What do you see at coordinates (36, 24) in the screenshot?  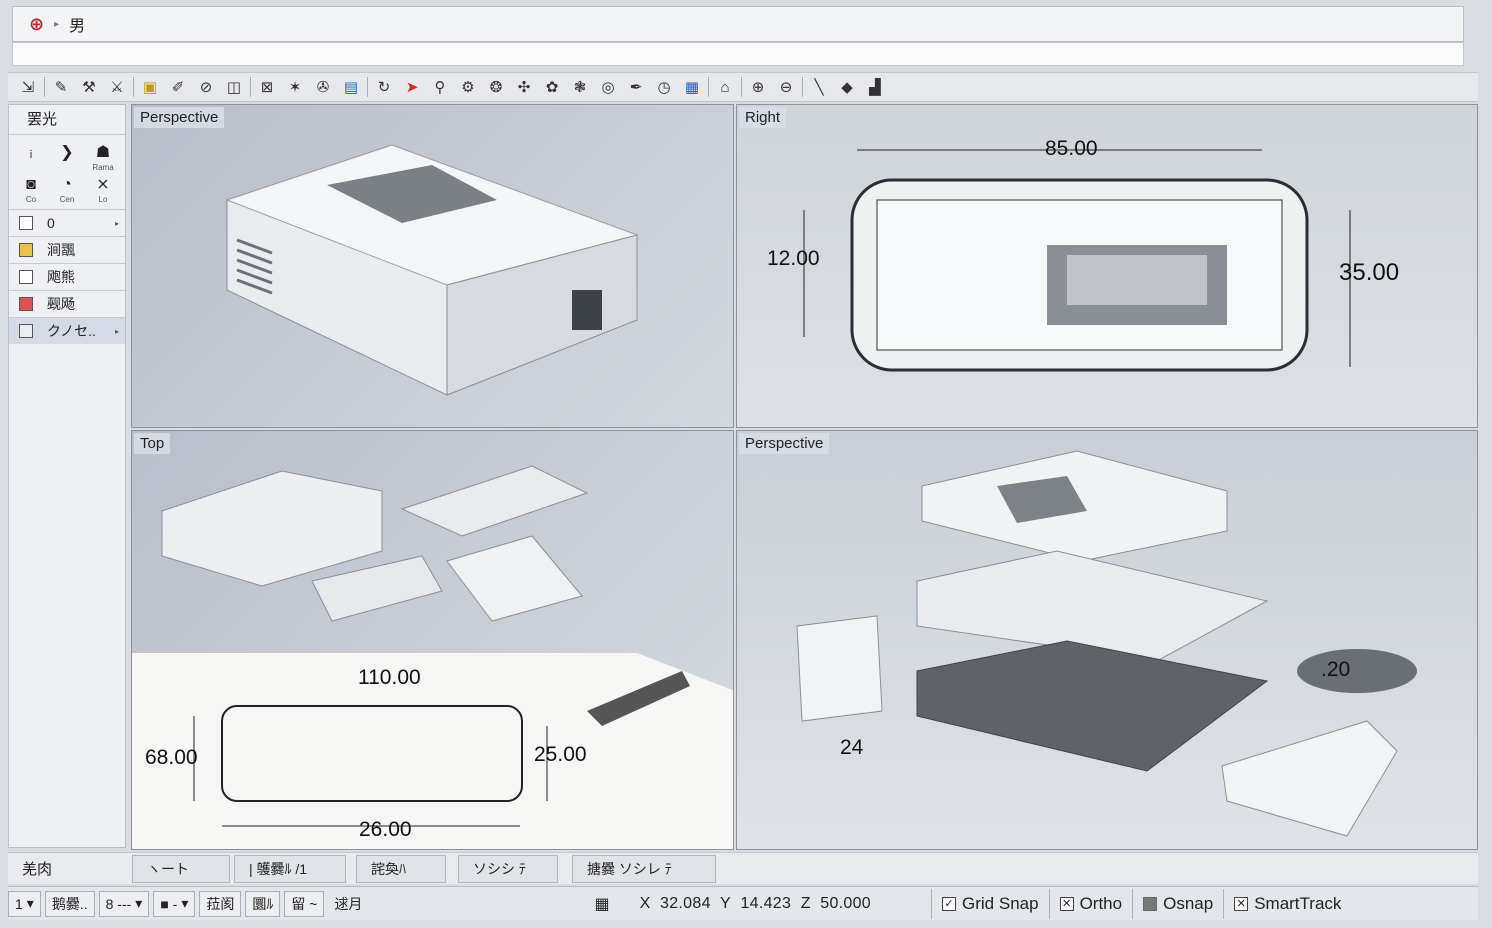 I see `add-icon: ⊕` at bounding box center [36, 24].